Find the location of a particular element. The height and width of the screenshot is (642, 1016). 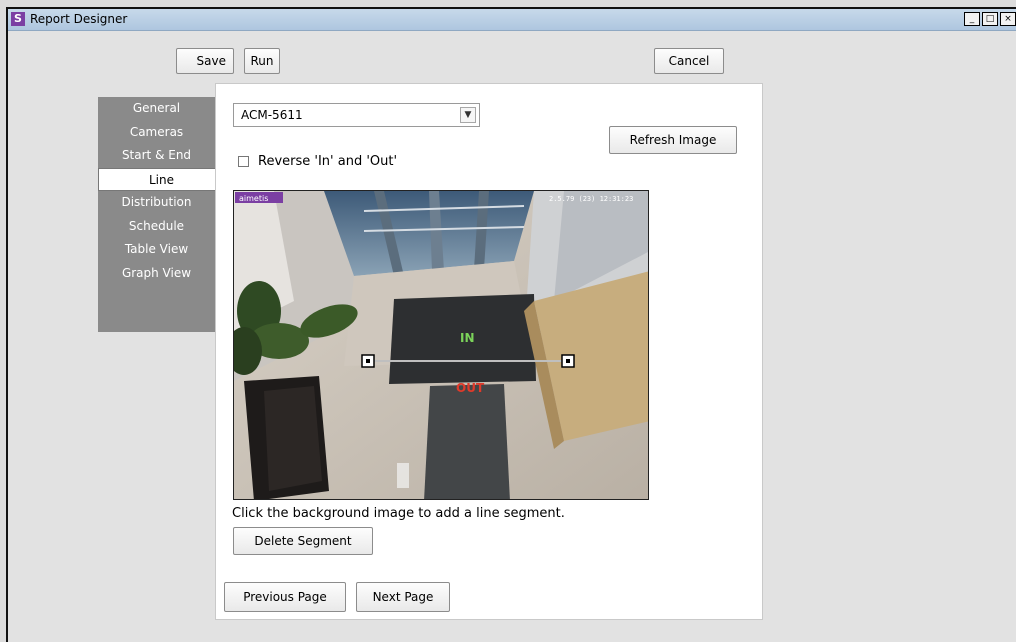

reverse-in-out-checkbox is located at coordinates (243, 161).